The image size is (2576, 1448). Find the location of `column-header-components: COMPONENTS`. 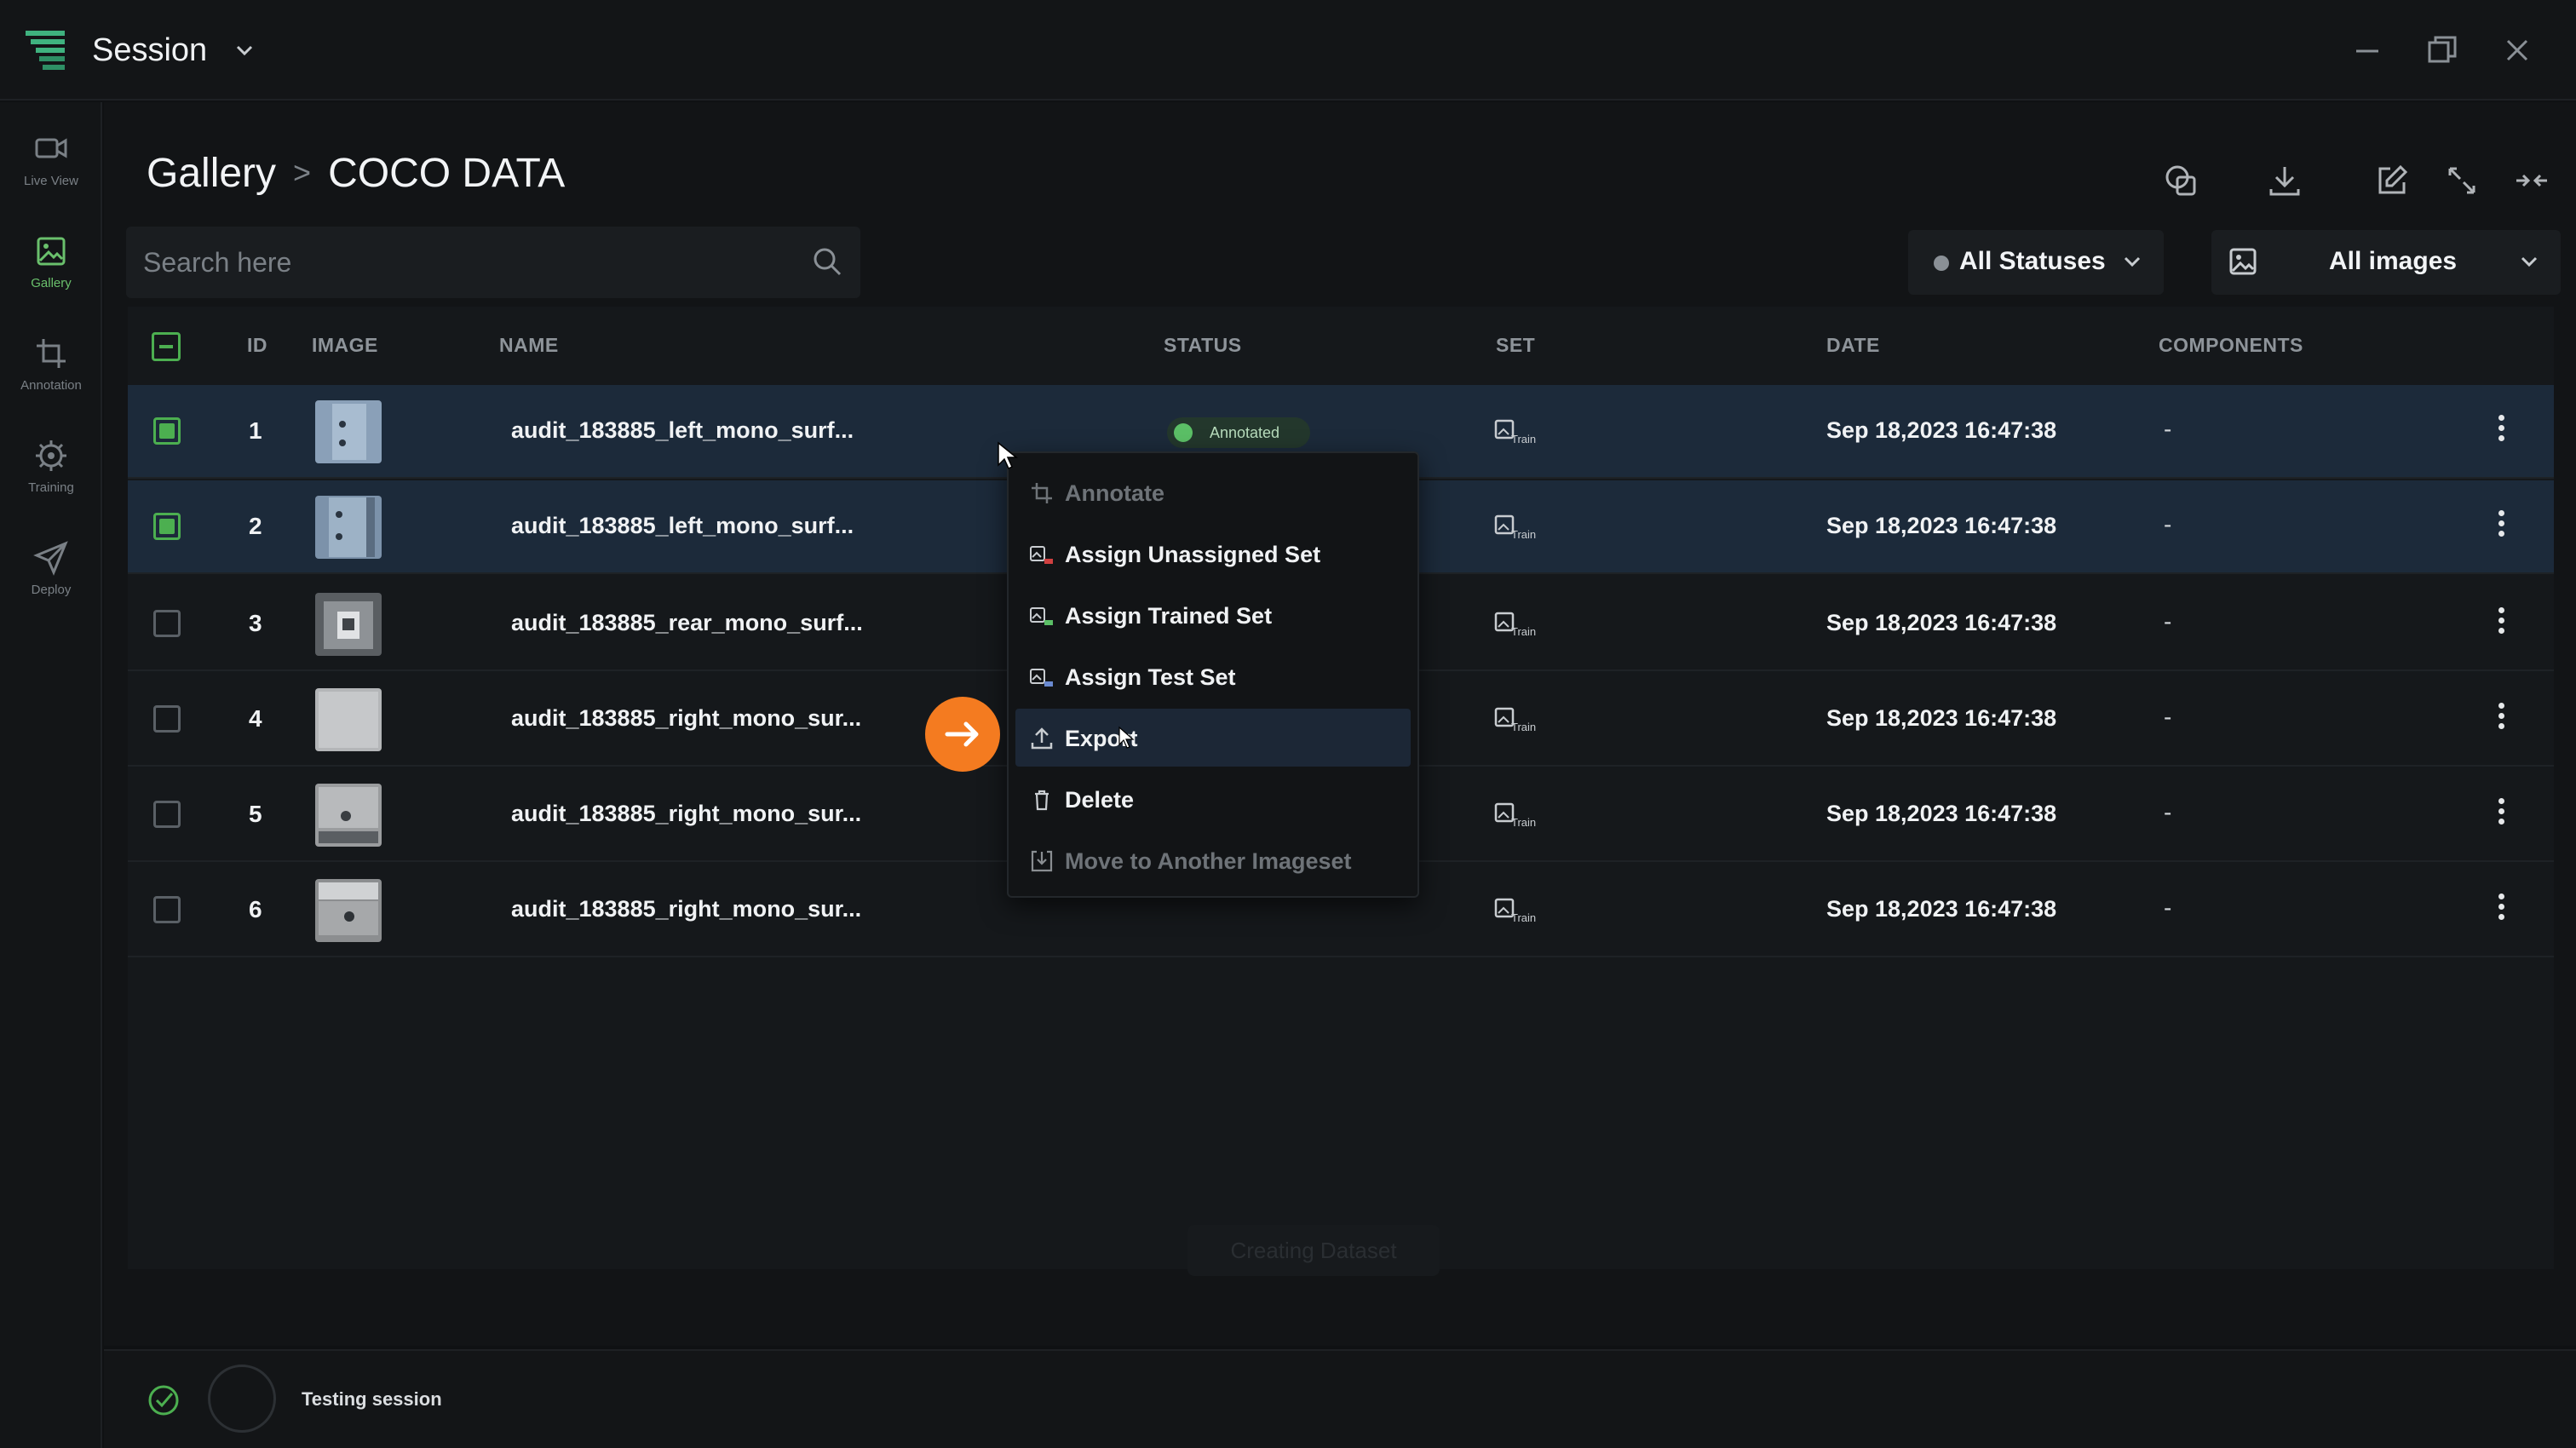

column-header-components: COMPONENTS is located at coordinates (2231, 345).